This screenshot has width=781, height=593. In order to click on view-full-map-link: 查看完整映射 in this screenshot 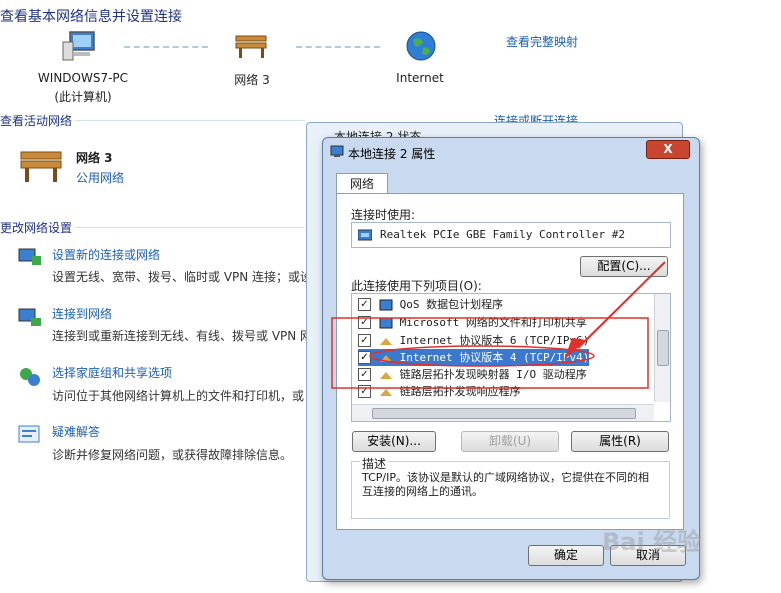, I will do `click(542, 41)`.